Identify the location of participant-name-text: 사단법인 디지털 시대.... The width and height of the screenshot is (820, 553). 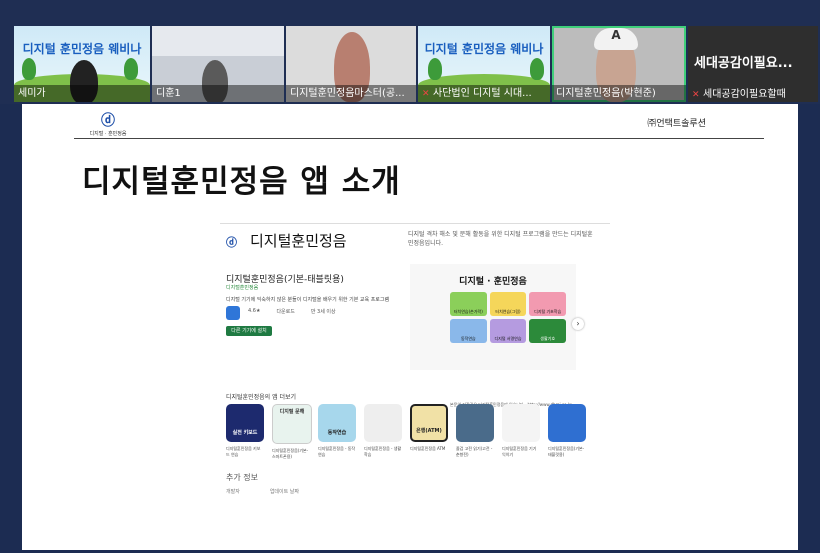
(482, 93).